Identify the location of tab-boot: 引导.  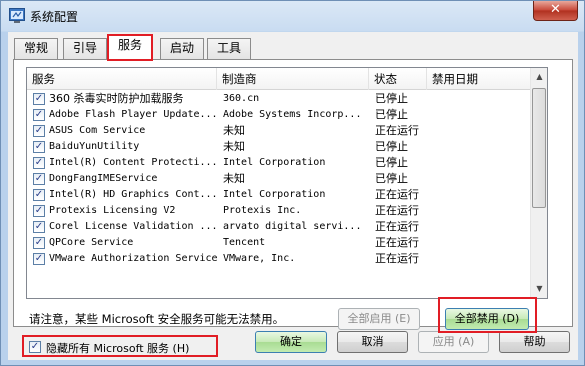
(85, 48).